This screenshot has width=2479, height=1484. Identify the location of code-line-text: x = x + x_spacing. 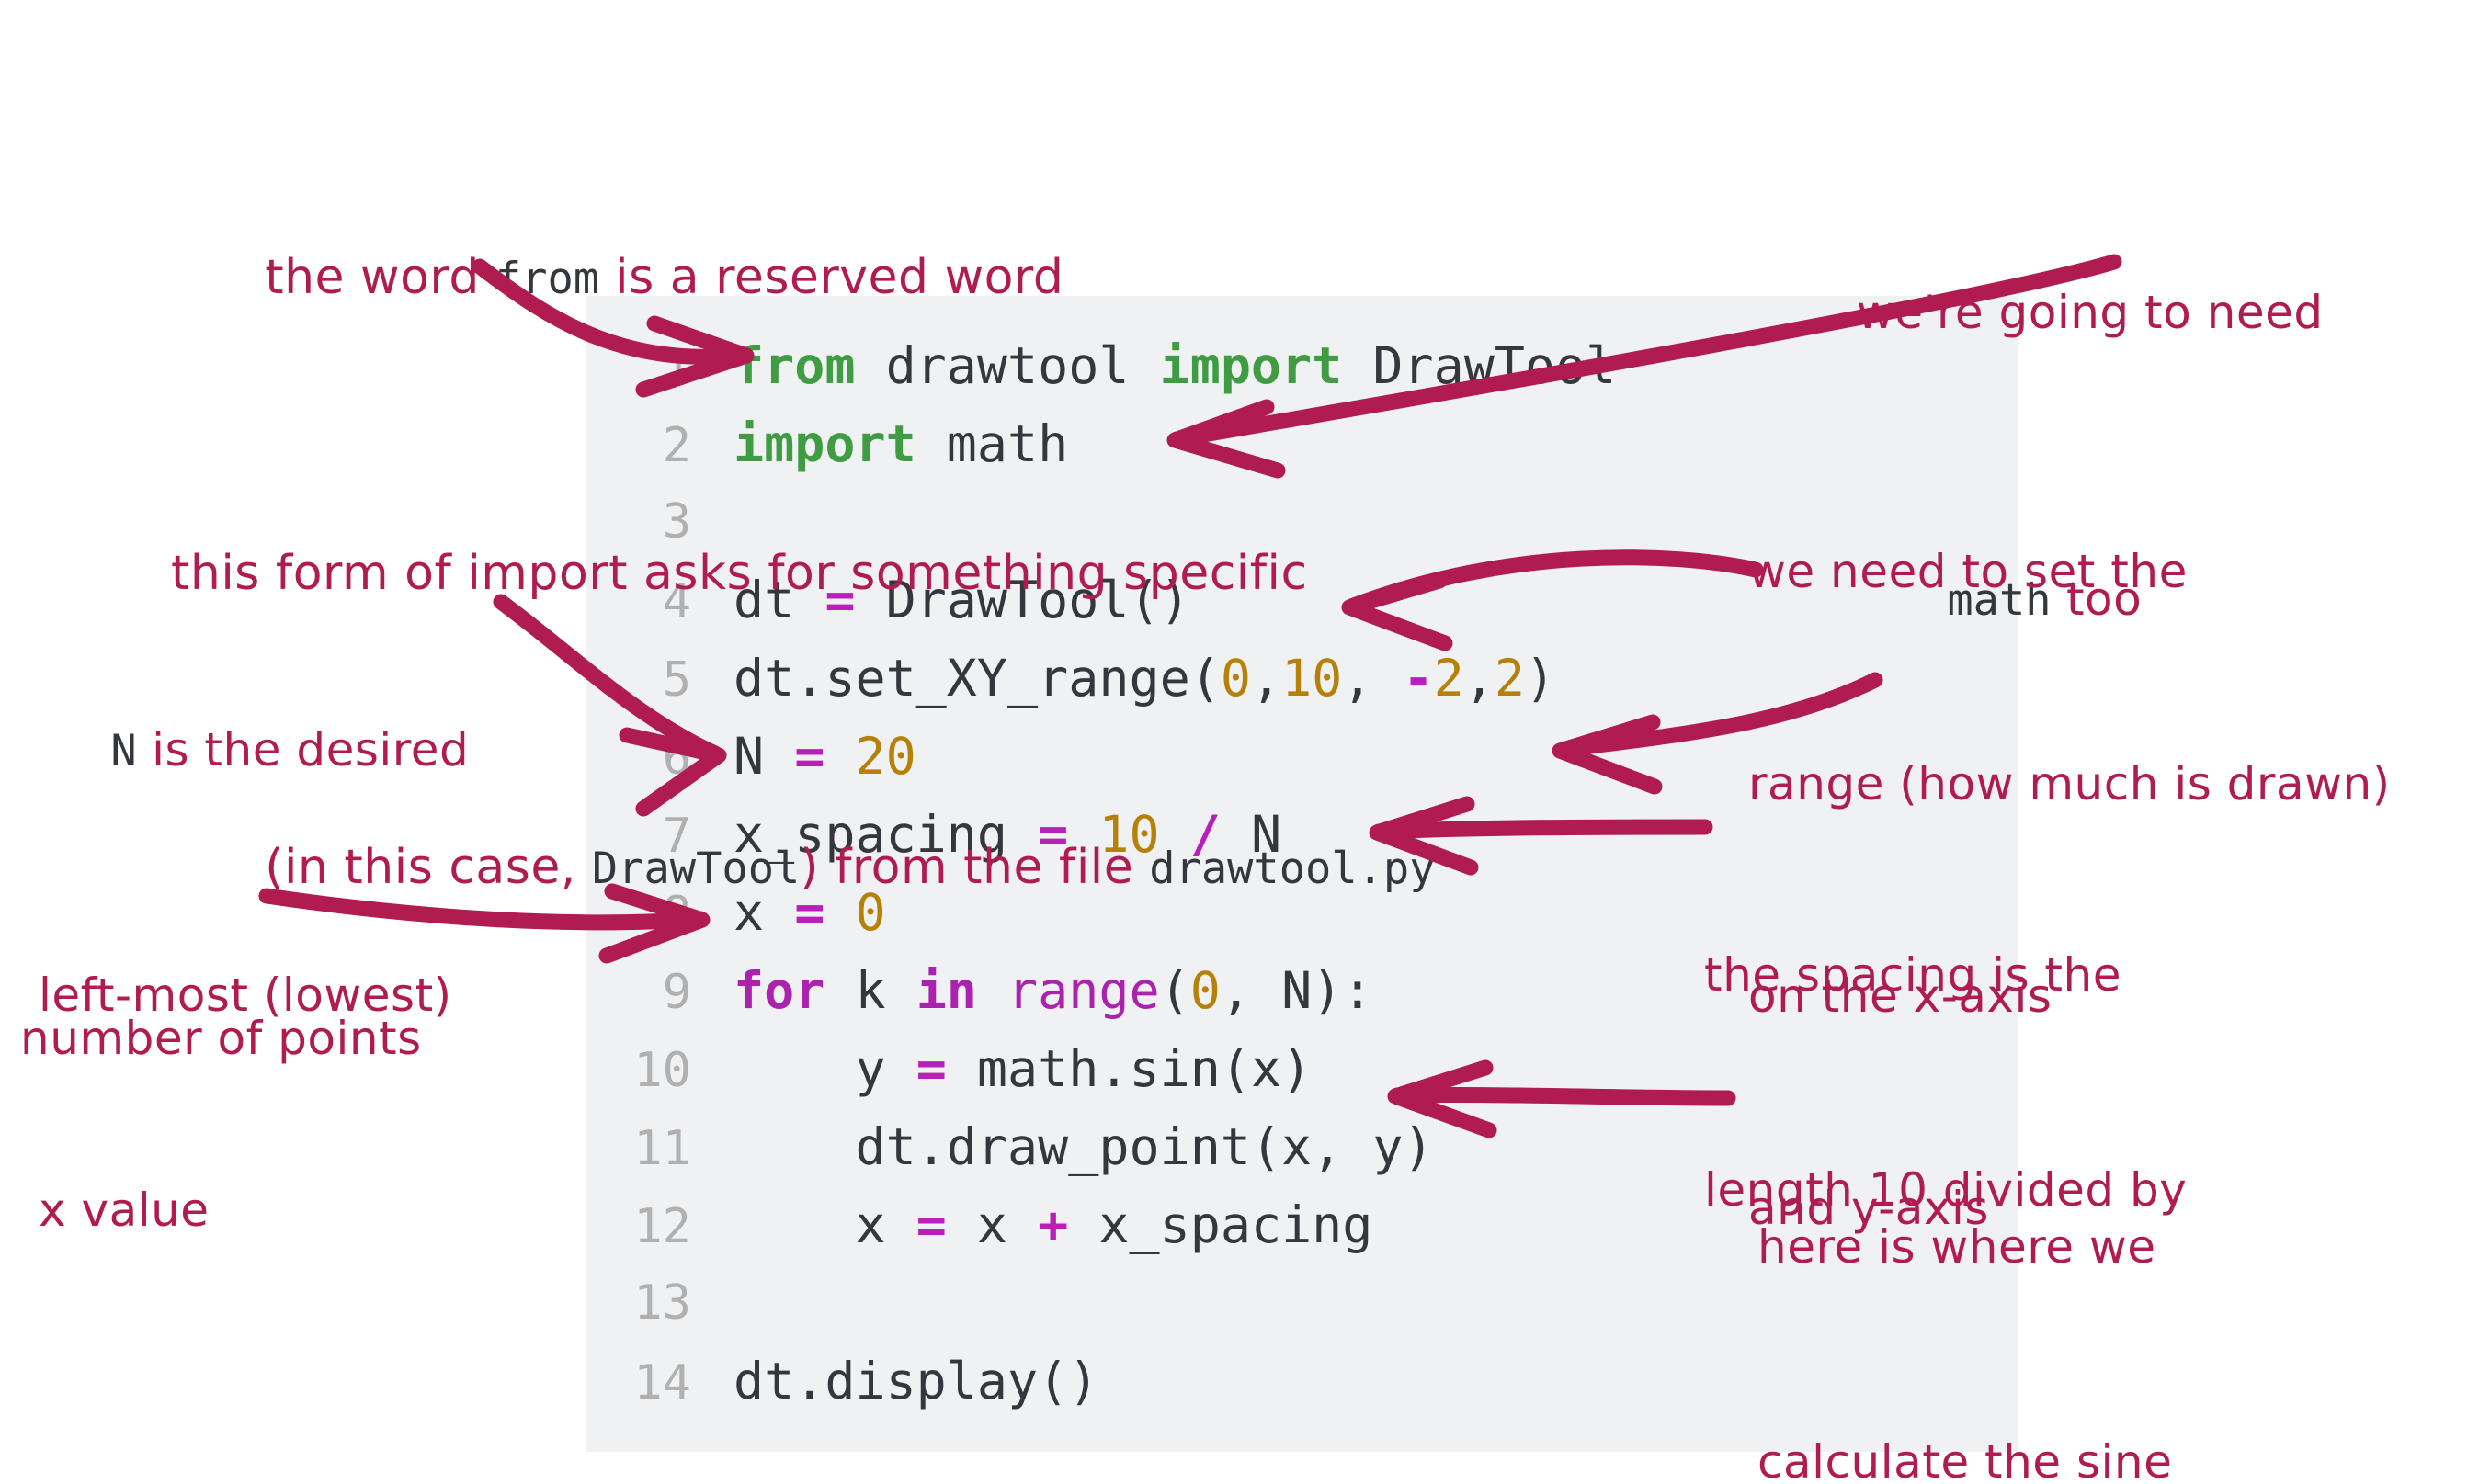
(1052, 1225).